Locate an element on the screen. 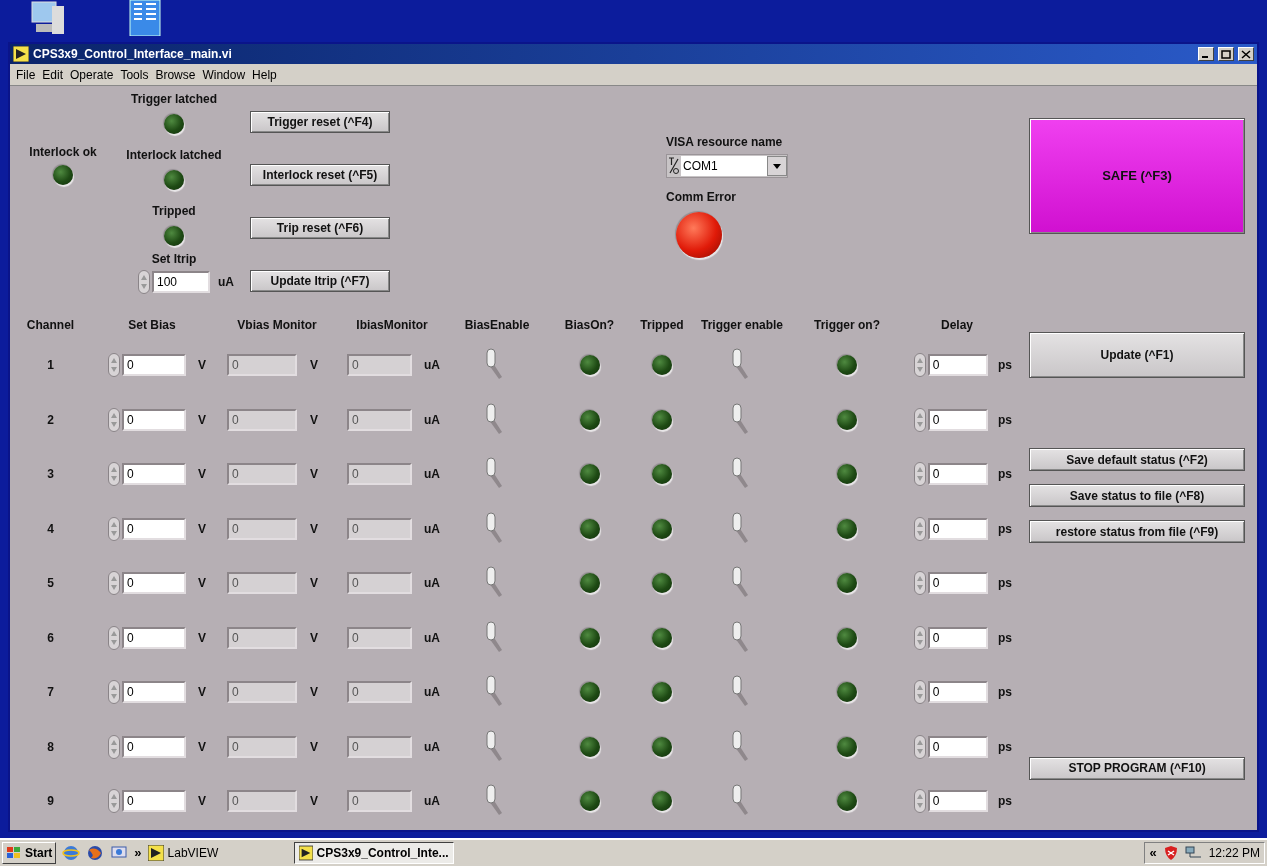 The image size is (1267, 866). document-icon is located at coordinates (145, 18).